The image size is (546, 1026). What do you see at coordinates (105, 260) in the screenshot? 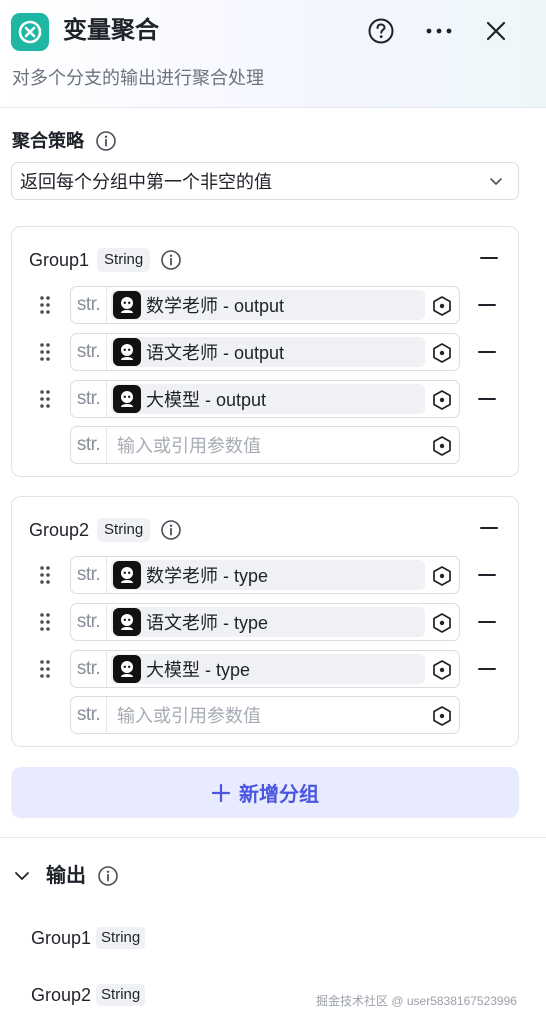
I see `group-header: Group1 String` at bounding box center [105, 260].